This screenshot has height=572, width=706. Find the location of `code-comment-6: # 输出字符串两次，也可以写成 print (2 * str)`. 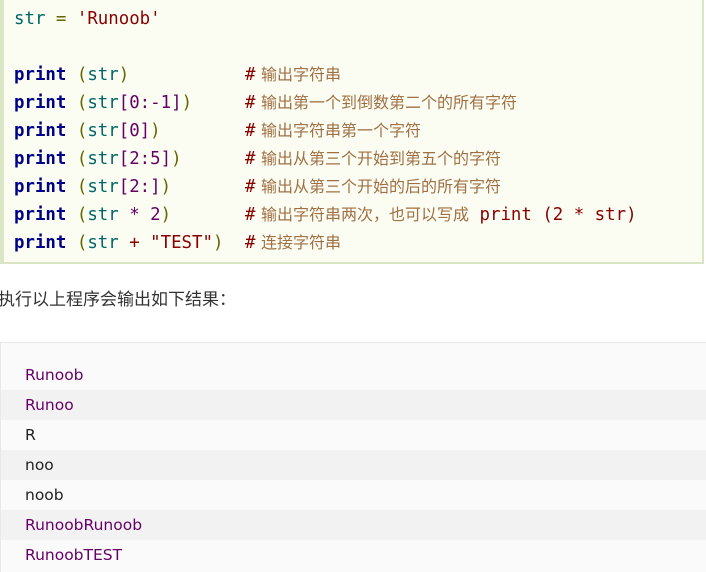

code-comment-6: # 输出字符串两次，也可以写成 print (2 * str) is located at coordinates (441, 215).